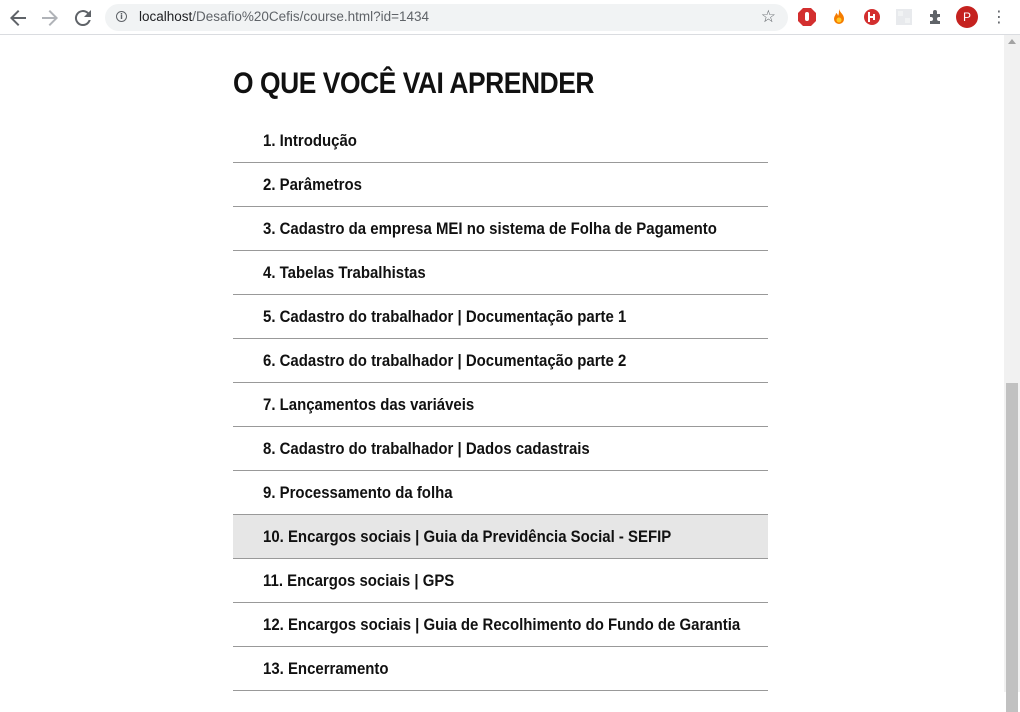 Image resolution: width=1020 pixels, height=712 pixels. Describe the element at coordinates (500, 581) in the screenshot. I see `lesson-item: 11. Encargos sociais | GPS` at that location.